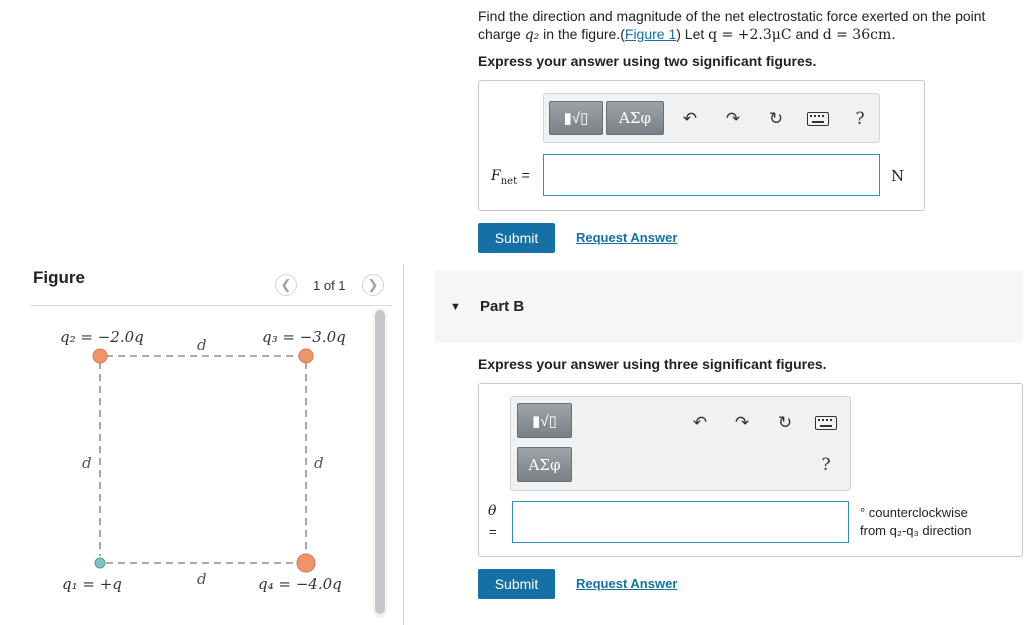 Image resolution: width=1024 pixels, height=625 pixels. I want to click on label-q4: q₄ = −4.0q, so click(300, 584).